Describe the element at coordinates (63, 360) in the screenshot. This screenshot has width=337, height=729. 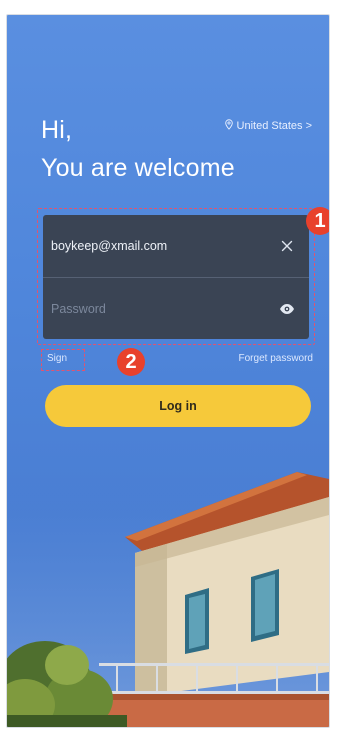
I see `sign-link: Sign` at that location.